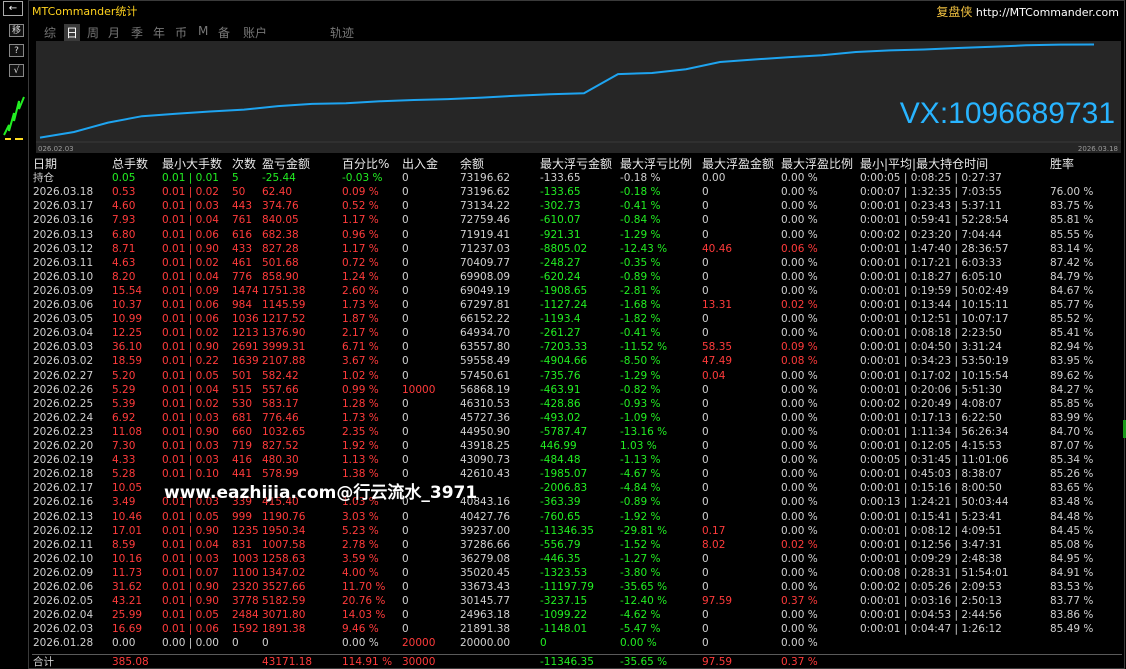 This screenshot has height=669, width=1126. What do you see at coordinates (640, 572) in the screenshot?
I see `cell-col-9: -3.80 %` at bounding box center [640, 572].